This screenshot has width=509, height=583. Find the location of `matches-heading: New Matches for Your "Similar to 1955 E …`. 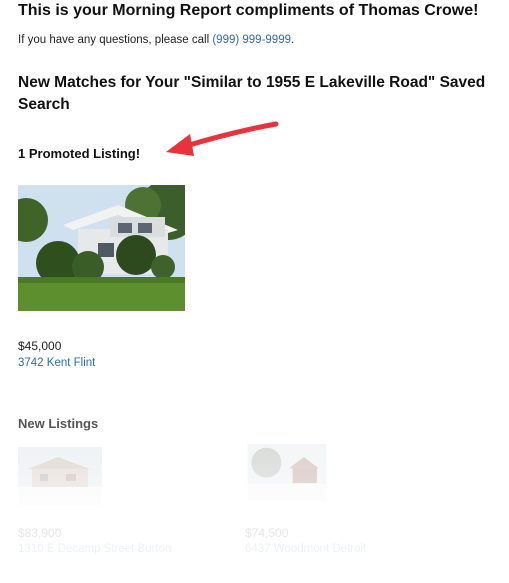

matches-heading: New Matches for Your "Similar to 1955 E … is located at coordinates (252, 93).